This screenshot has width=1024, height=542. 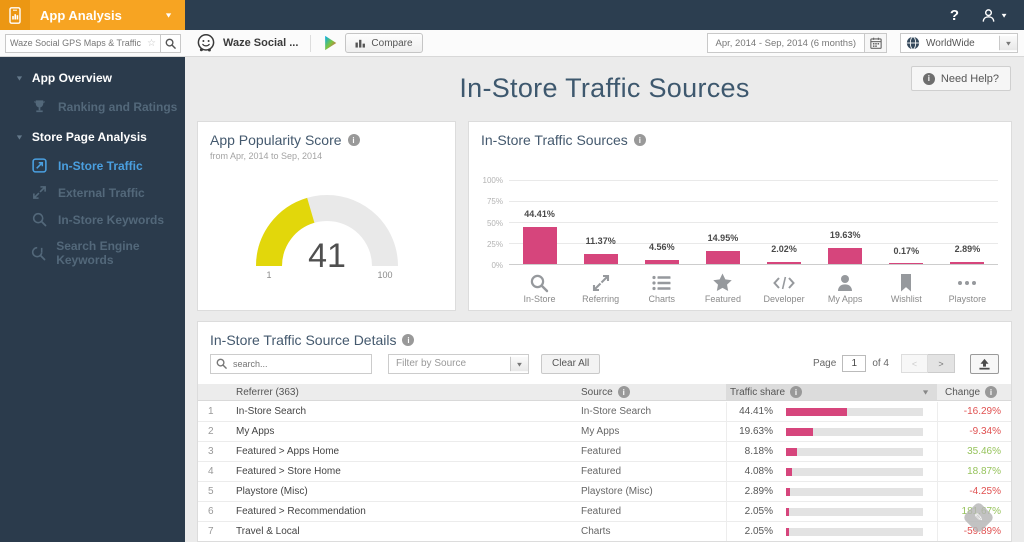 I want to click on region-select: WorldWide ▼, so click(x=959, y=43).